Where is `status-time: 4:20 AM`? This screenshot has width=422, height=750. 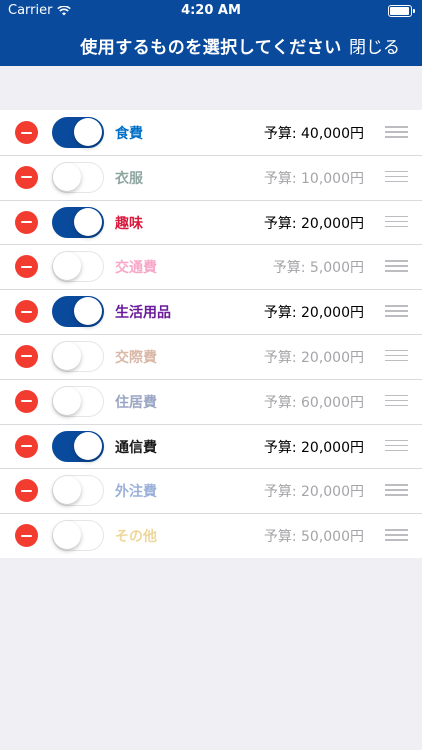
status-time: 4:20 AM is located at coordinates (211, 10).